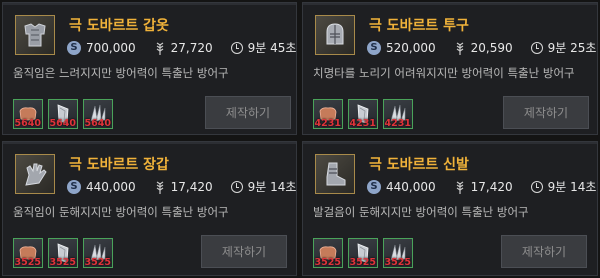  What do you see at coordinates (121, 212) in the screenshot?
I see `item-description: 움직임이 둔해지지만 방어력이 특출난 방어구` at bounding box center [121, 212].